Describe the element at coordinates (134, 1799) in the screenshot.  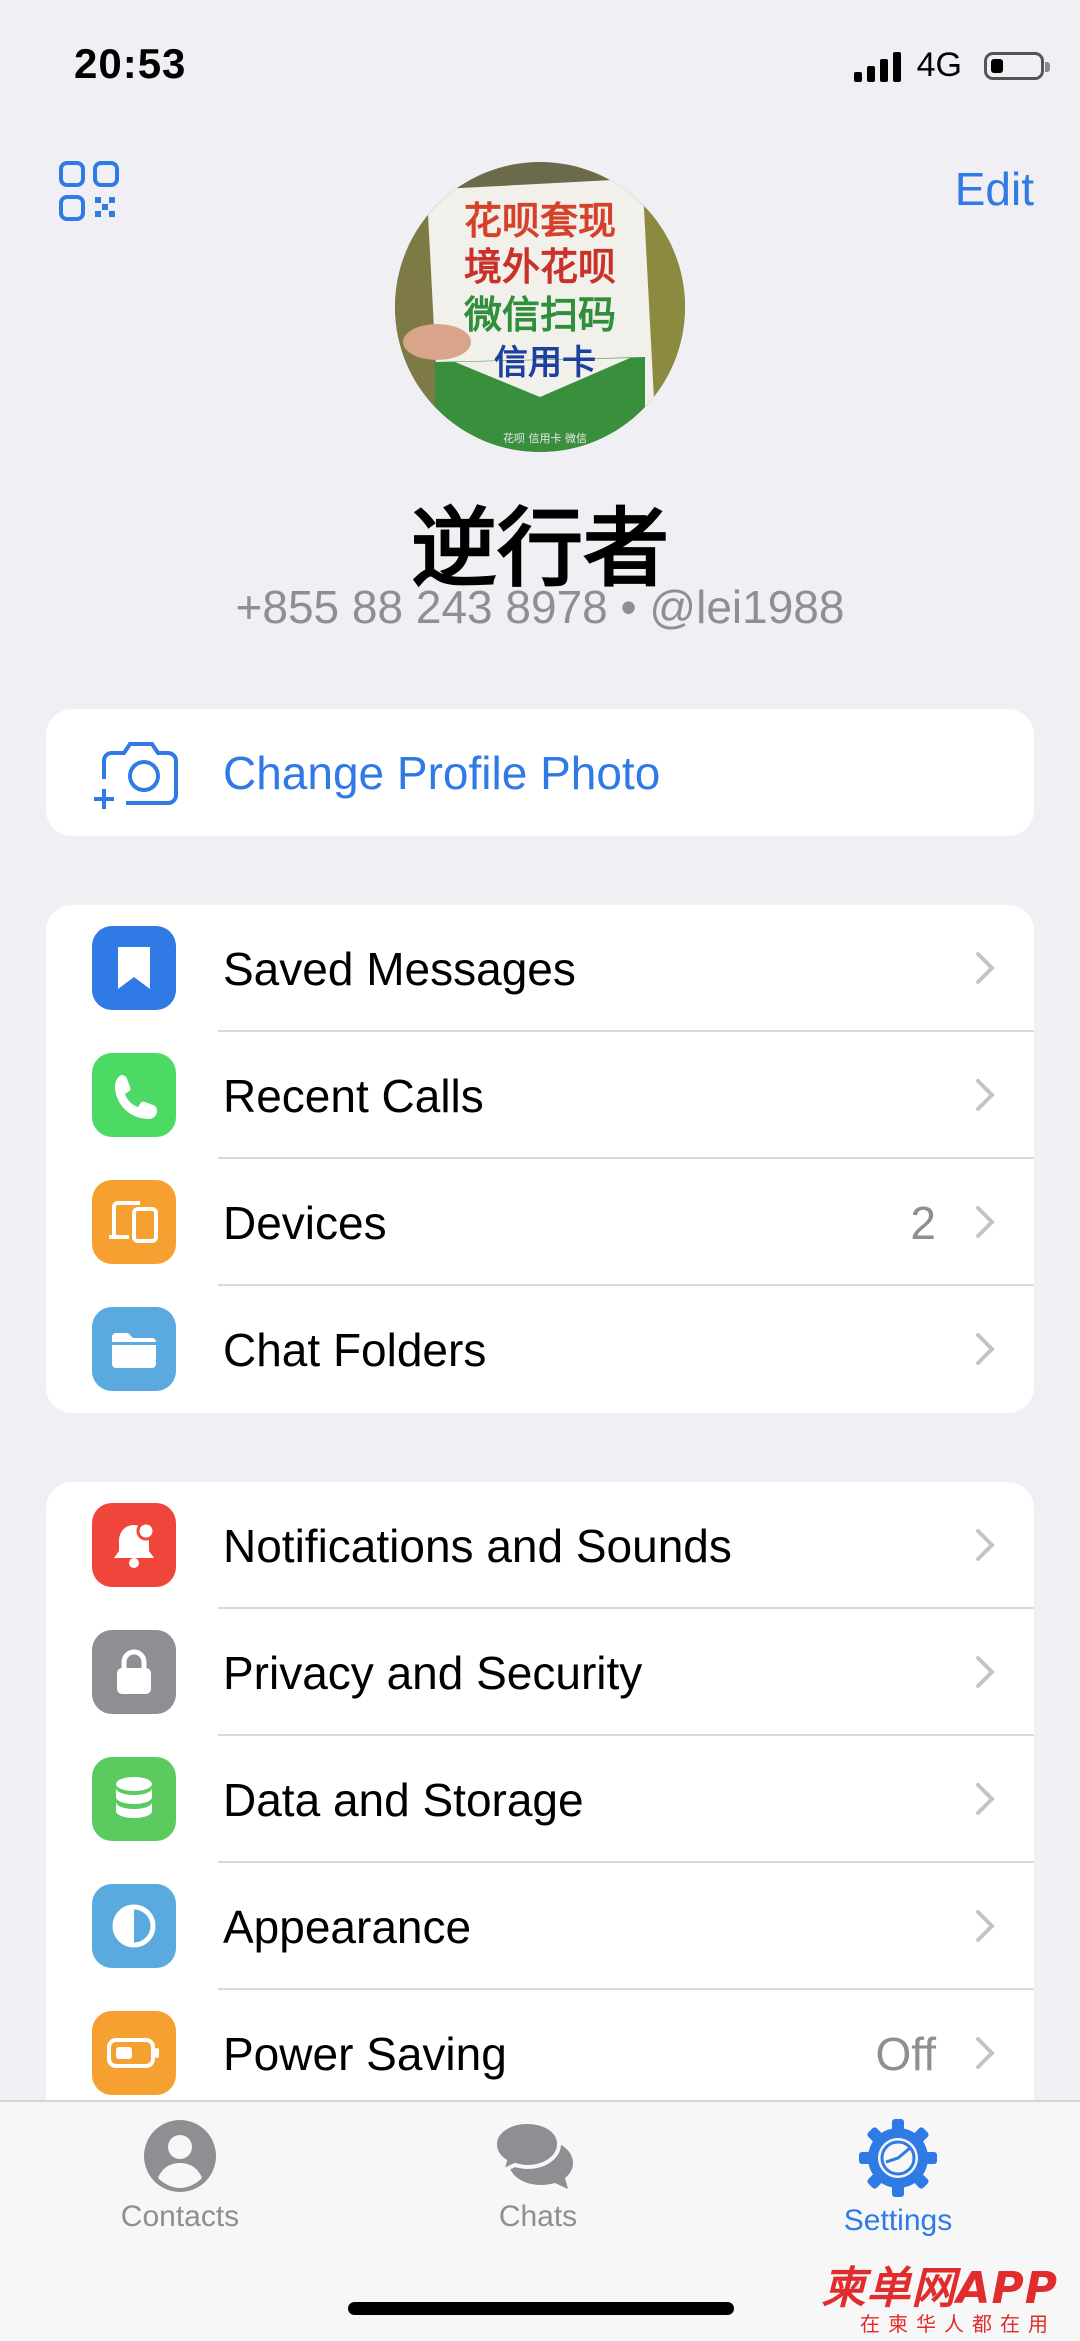
I see `database-icon` at that location.